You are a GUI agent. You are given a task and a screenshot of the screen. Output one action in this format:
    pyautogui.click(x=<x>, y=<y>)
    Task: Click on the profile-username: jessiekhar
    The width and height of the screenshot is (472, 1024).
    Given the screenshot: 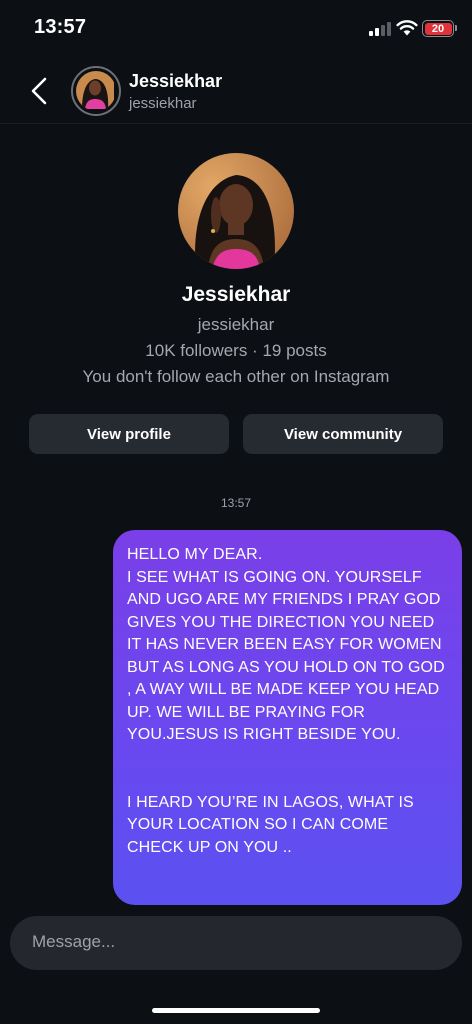 What is the action you would take?
    pyautogui.click(x=236, y=324)
    